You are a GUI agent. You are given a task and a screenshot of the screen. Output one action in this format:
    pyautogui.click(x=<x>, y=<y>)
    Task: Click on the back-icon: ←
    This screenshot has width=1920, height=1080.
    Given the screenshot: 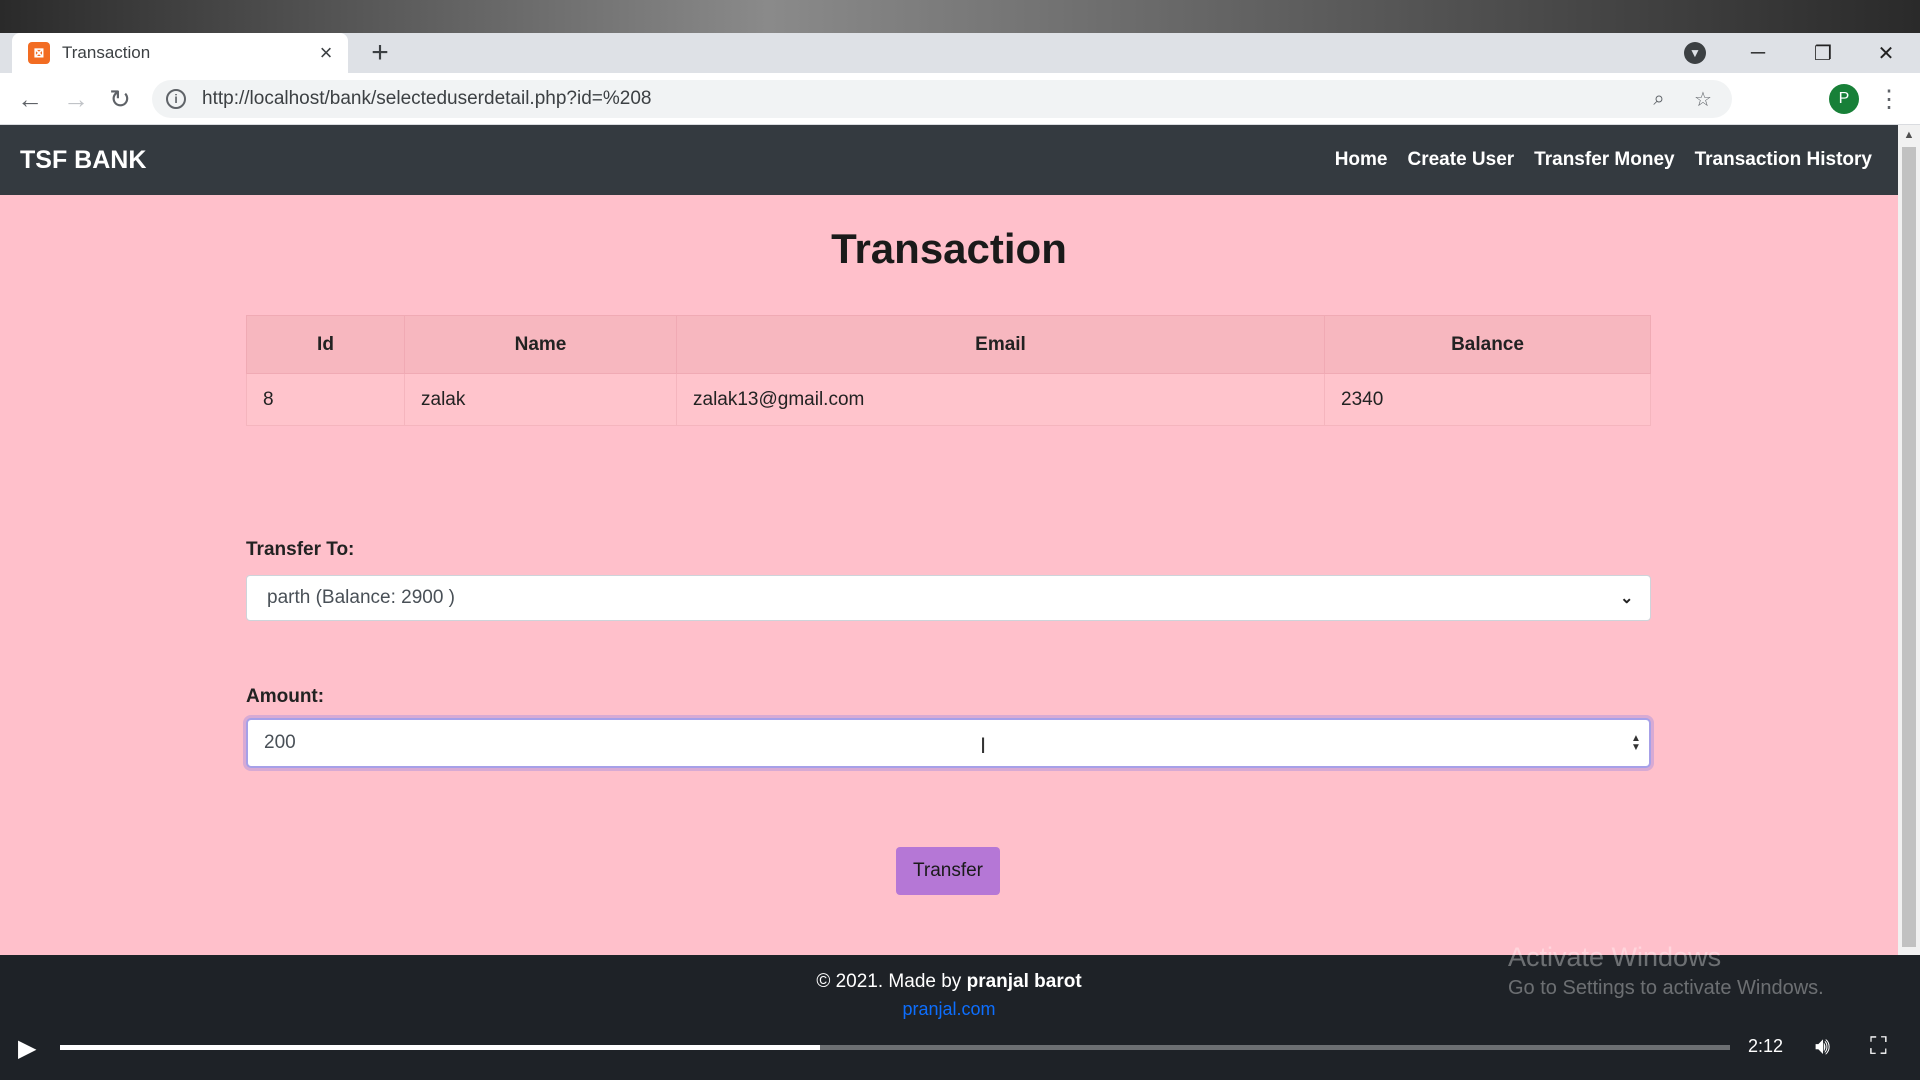 What is the action you would take?
    pyautogui.click(x=30, y=99)
    